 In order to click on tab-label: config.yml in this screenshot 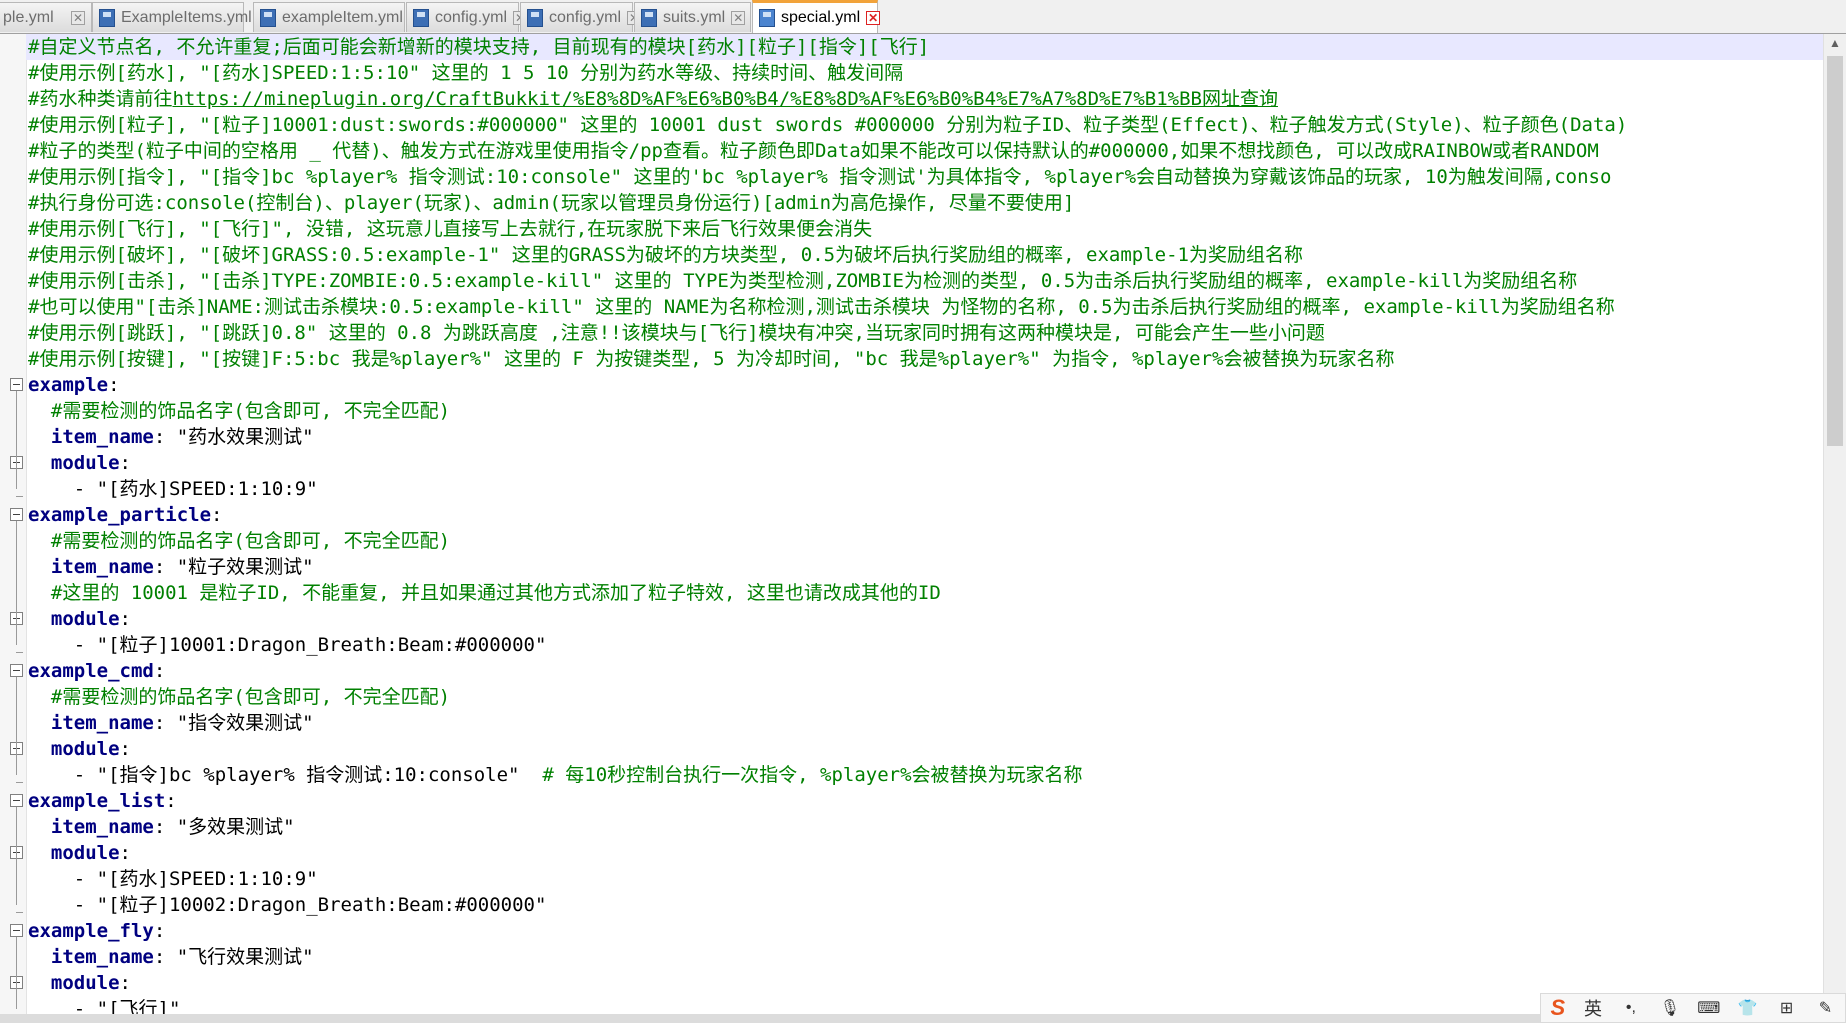, I will do `click(471, 17)`.